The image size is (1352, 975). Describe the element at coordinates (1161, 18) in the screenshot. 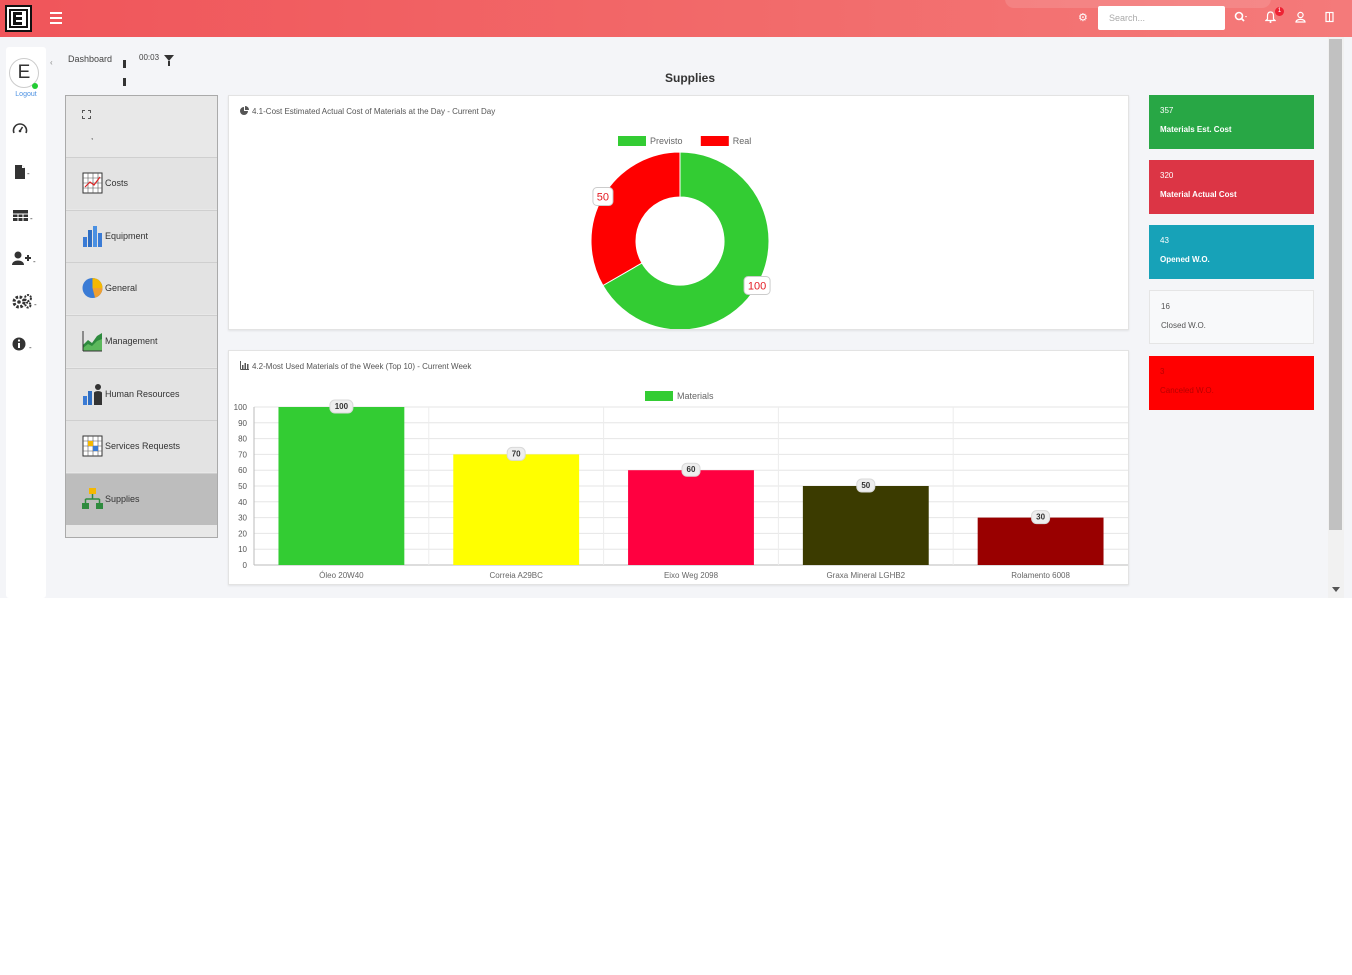

I see `search-input` at that location.